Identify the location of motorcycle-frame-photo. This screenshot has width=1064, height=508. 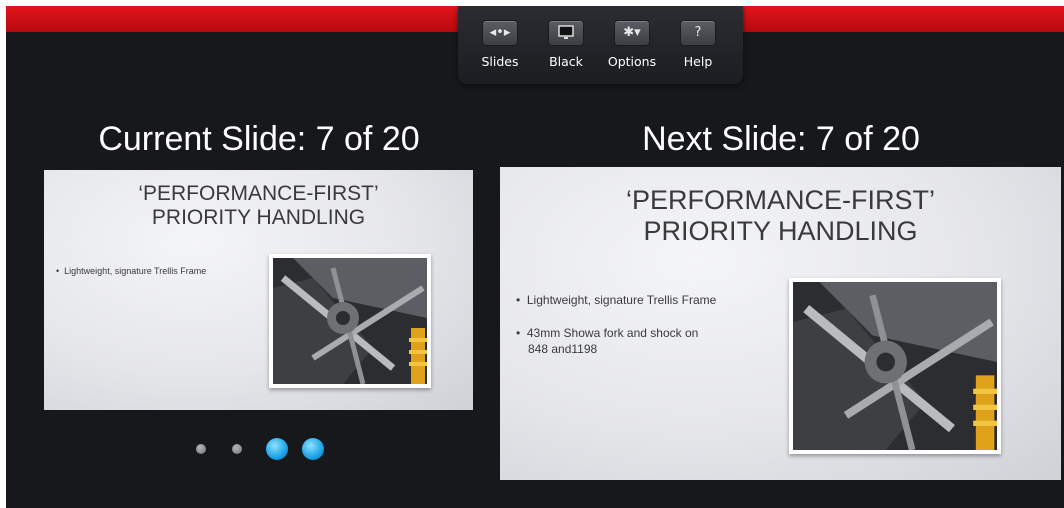
(350, 321).